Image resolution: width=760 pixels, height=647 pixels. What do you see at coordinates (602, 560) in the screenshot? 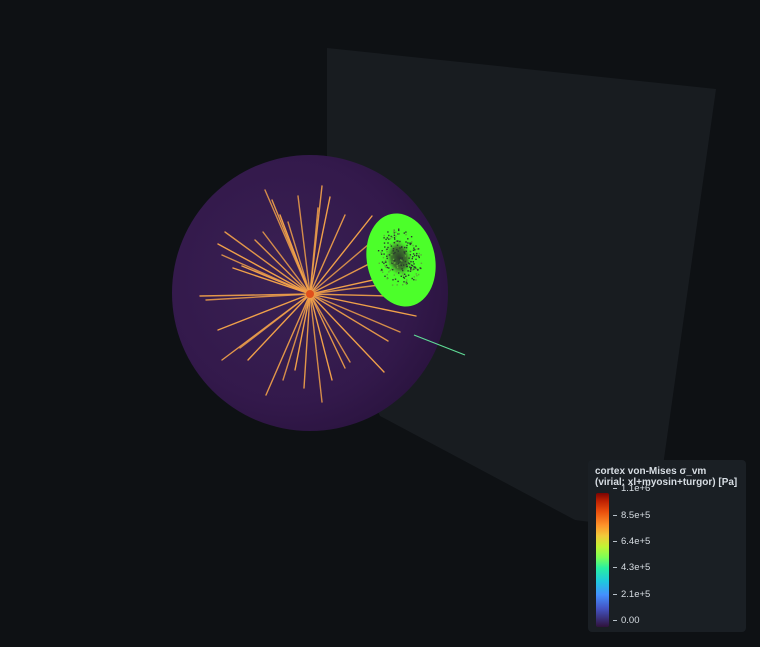
I see `colorbar-gradient` at bounding box center [602, 560].